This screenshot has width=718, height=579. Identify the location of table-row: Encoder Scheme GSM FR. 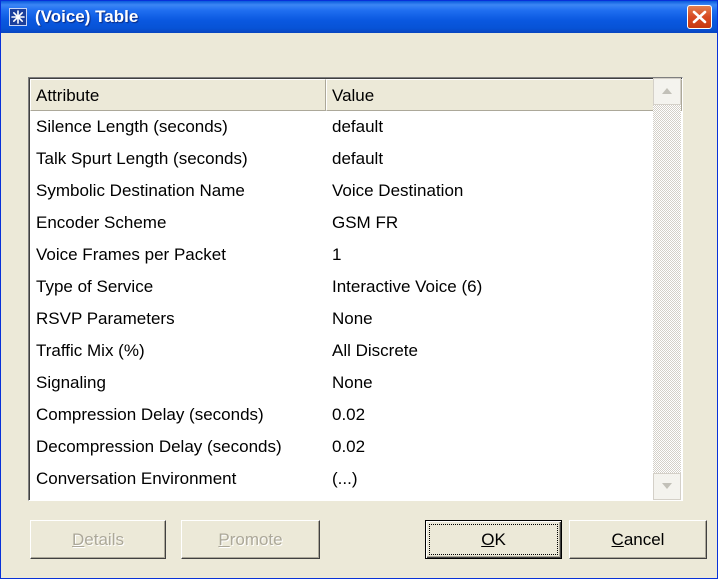
(356, 223).